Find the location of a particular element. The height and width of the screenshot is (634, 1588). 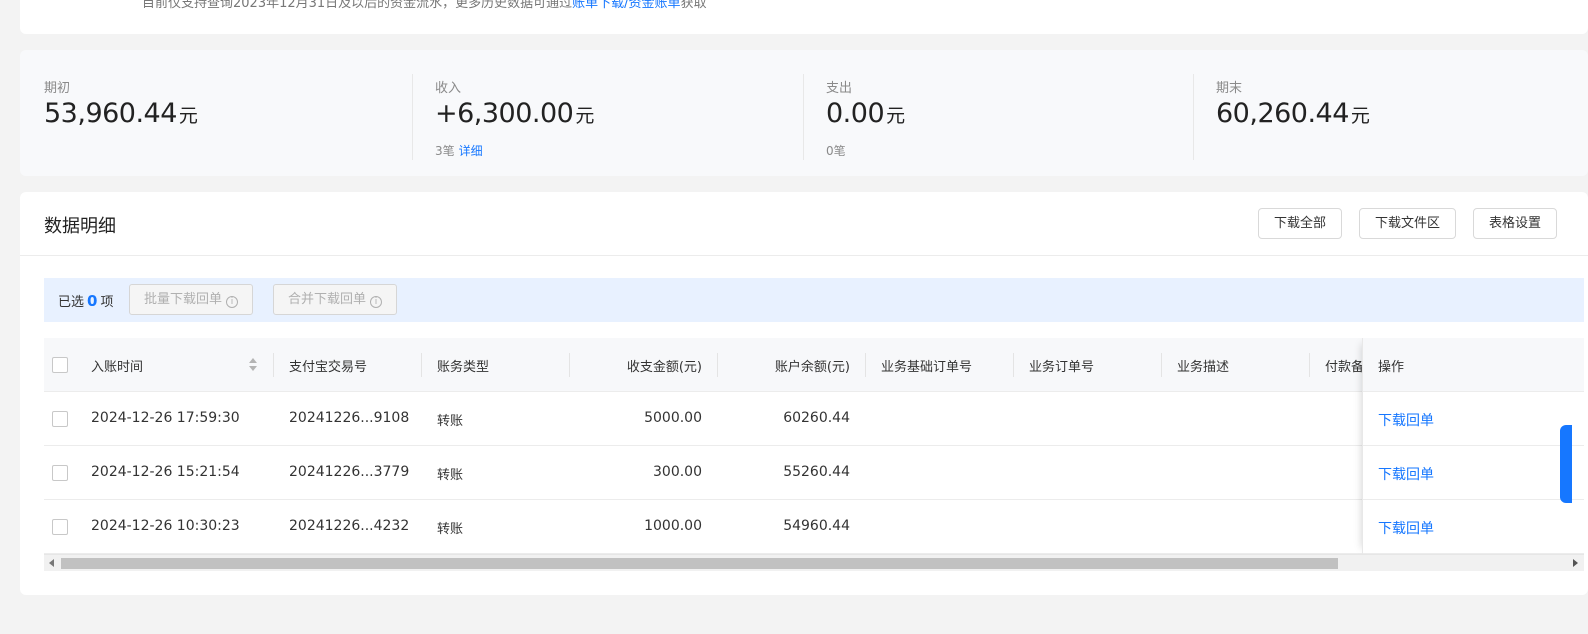

stat-closing-label: 期末 is located at coordinates (1229, 88).